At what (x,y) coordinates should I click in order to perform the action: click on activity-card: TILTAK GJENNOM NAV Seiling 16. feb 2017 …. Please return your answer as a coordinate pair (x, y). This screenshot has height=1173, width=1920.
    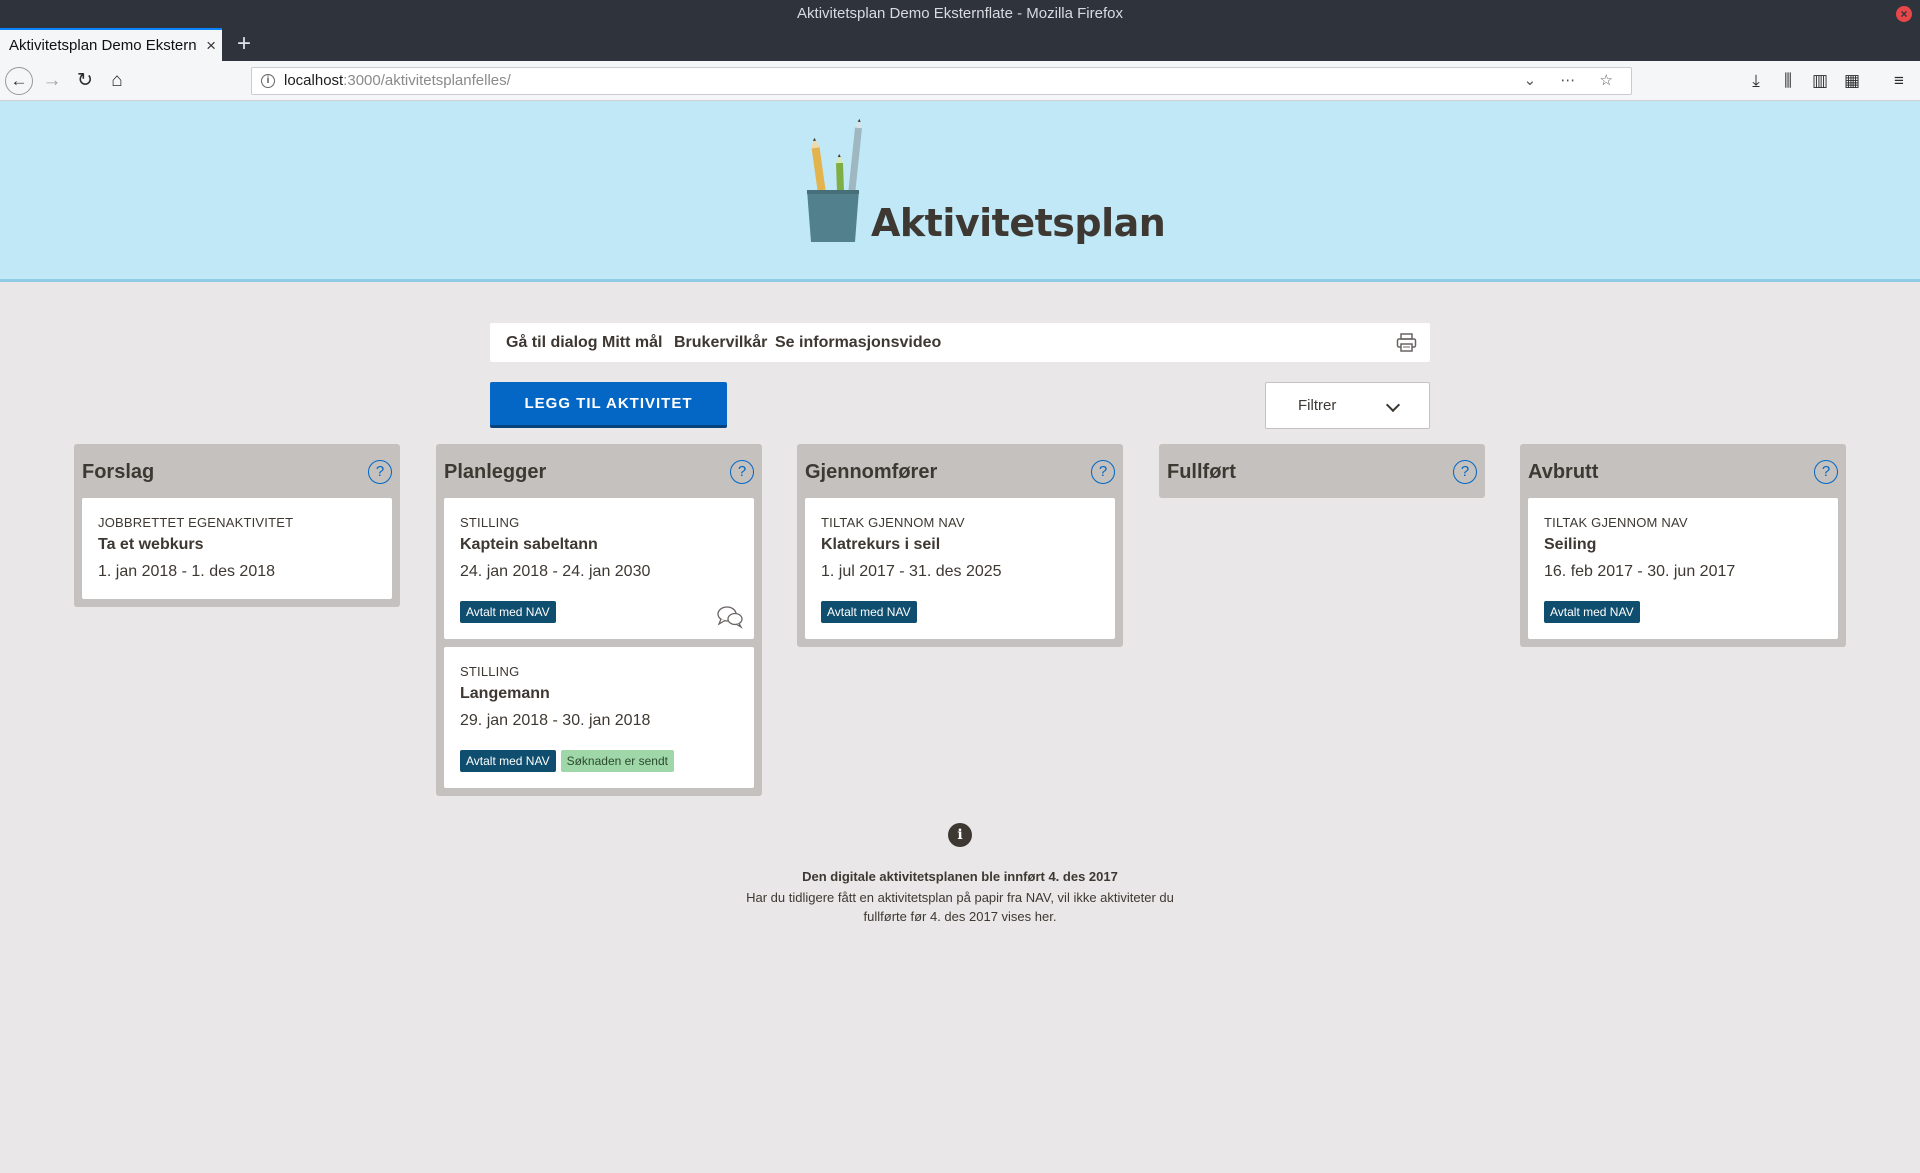
    Looking at the image, I should click on (1683, 568).